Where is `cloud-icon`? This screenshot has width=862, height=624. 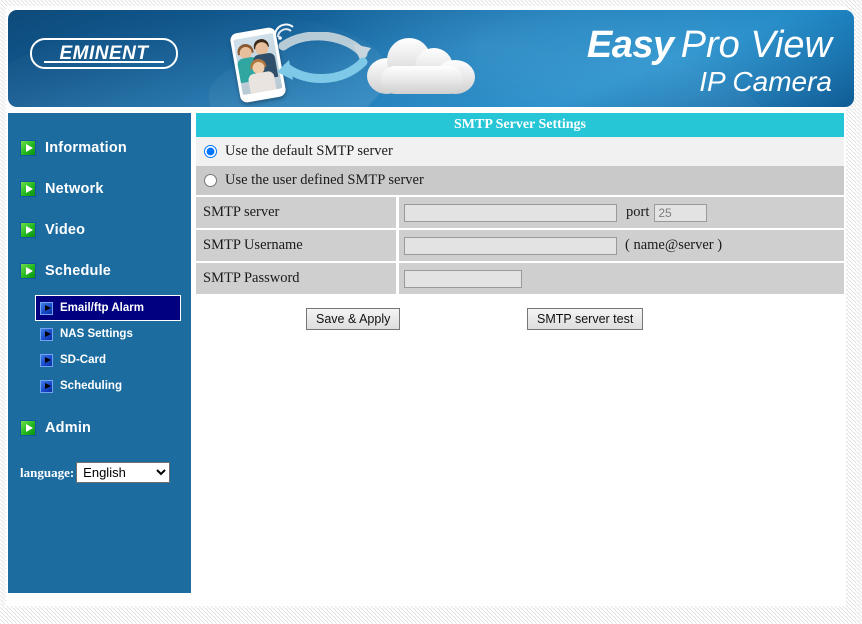
cloud-icon is located at coordinates (421, 64).